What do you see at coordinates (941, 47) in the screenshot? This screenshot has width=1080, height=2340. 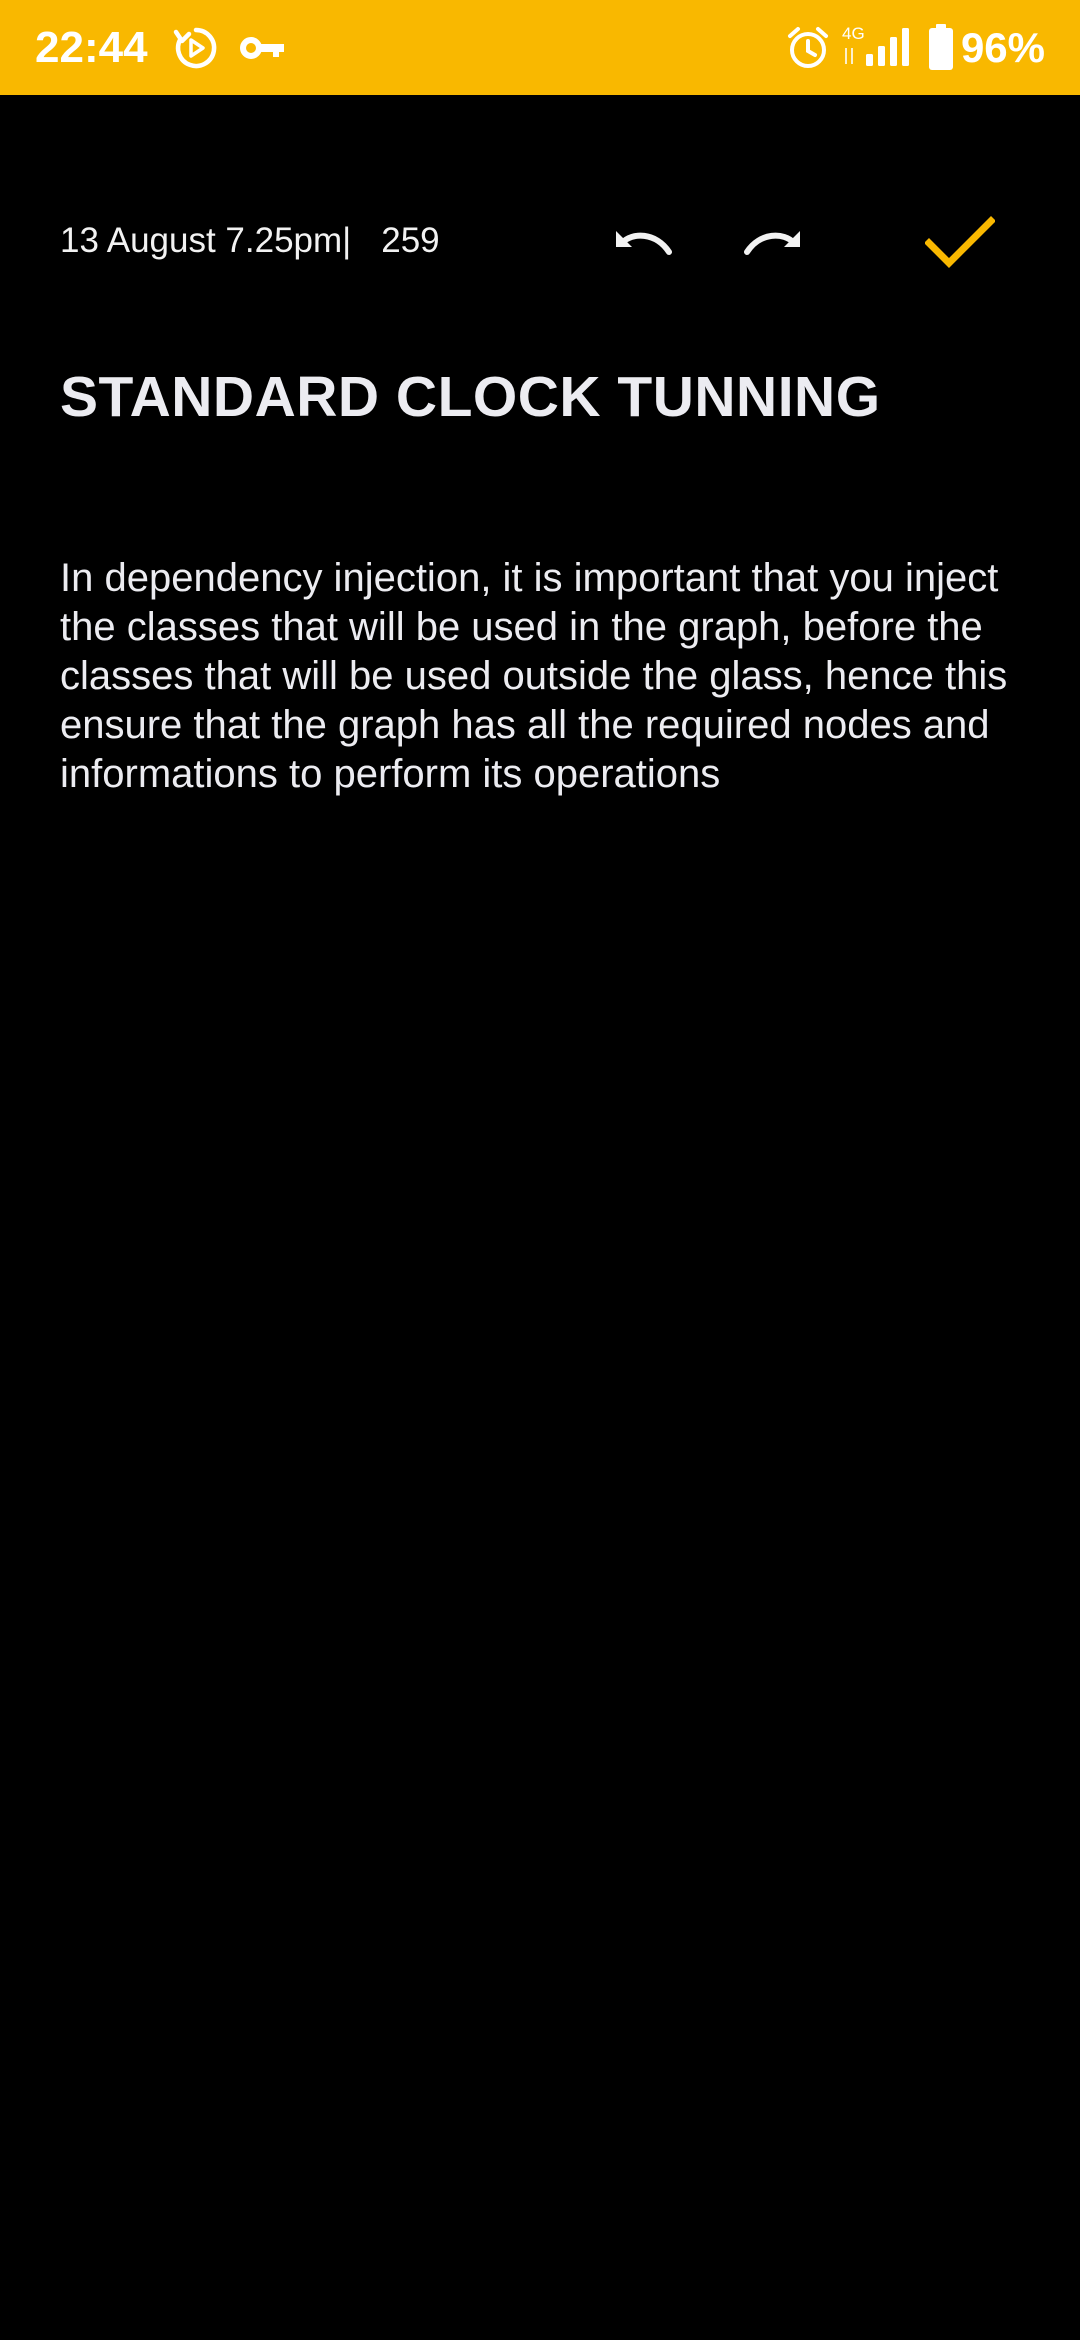 I see `battery-icon` at bounding box center [941, 47].